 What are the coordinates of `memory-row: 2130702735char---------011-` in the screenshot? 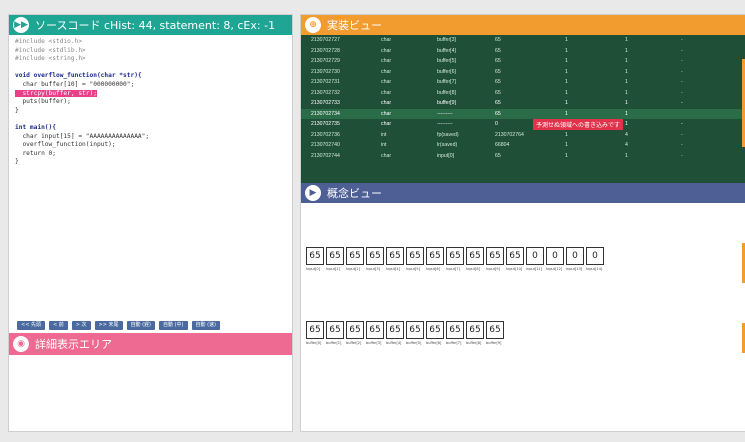 It's located at (523, 124).